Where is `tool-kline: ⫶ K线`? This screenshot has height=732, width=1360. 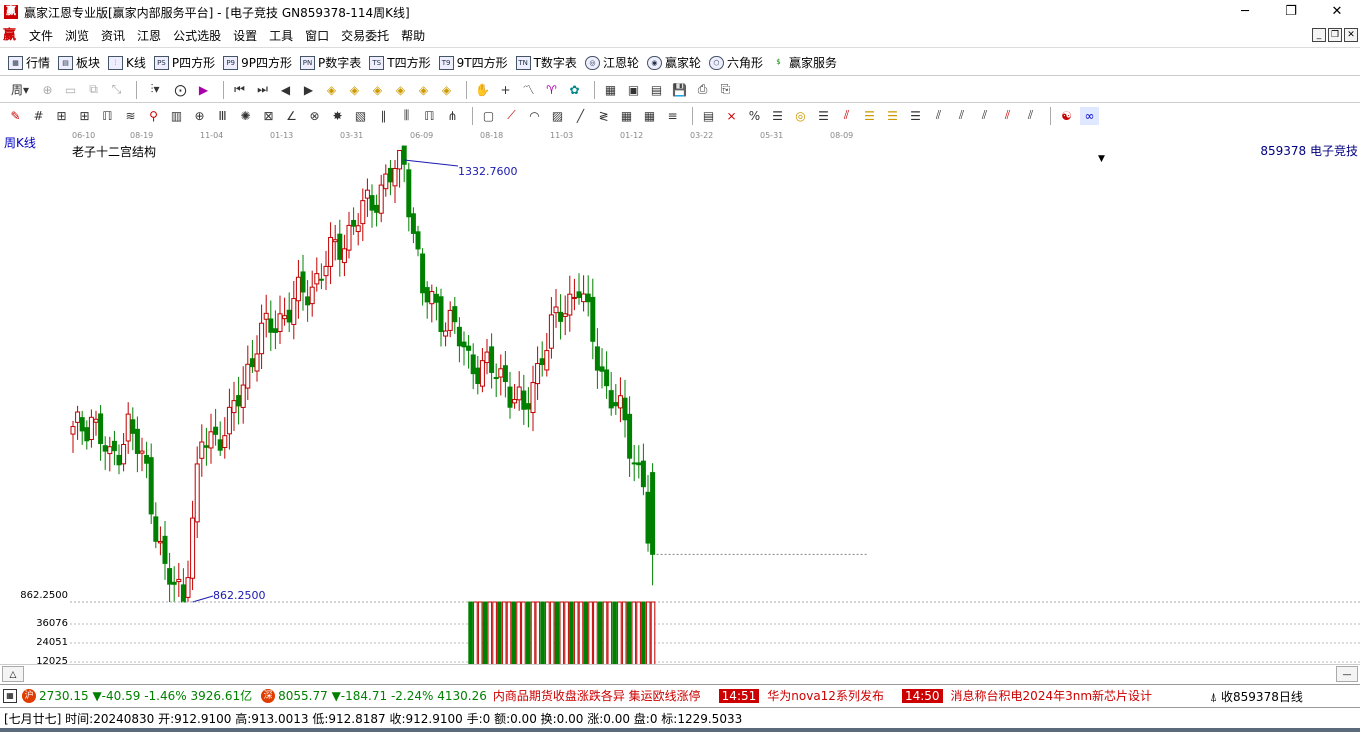
tool-kline: ⫶ K线 is located at coordinates (127, 62).